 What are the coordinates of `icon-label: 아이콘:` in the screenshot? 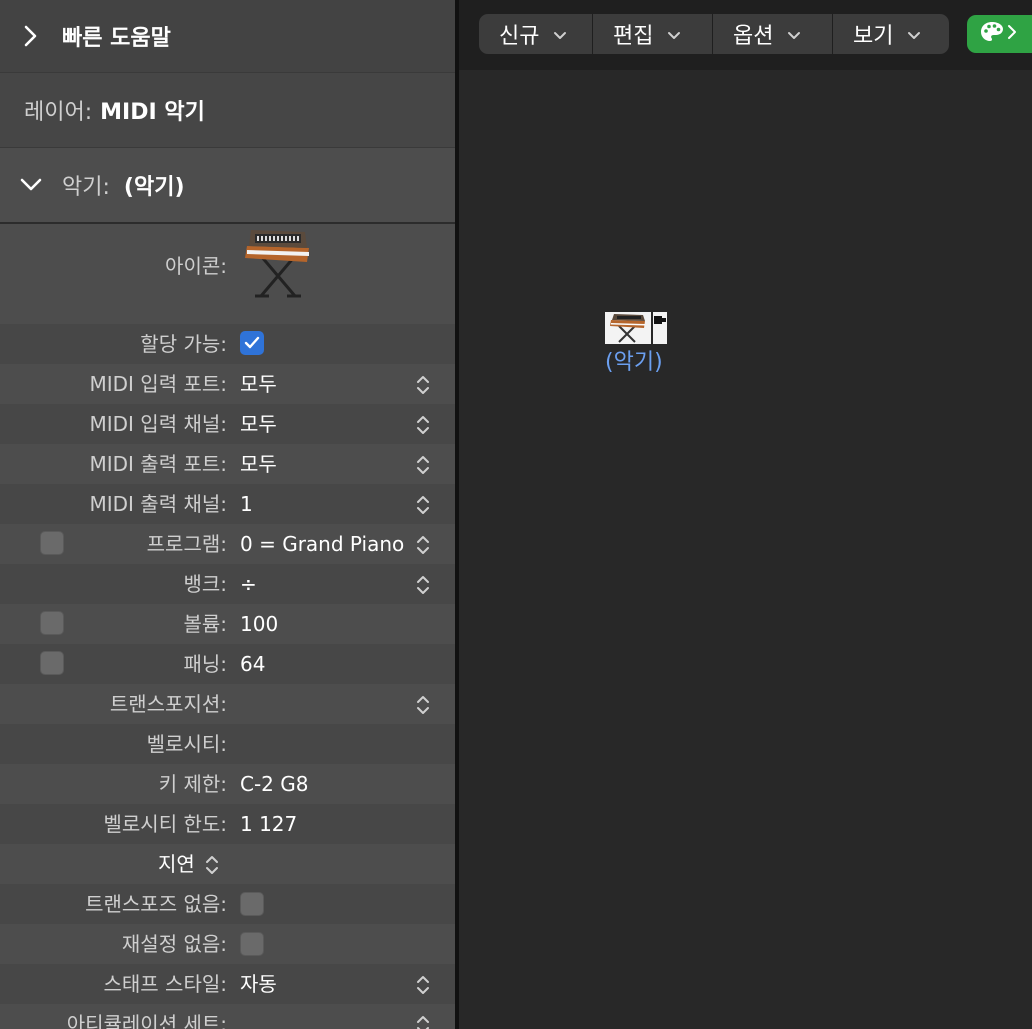 It's located at (196, 266).